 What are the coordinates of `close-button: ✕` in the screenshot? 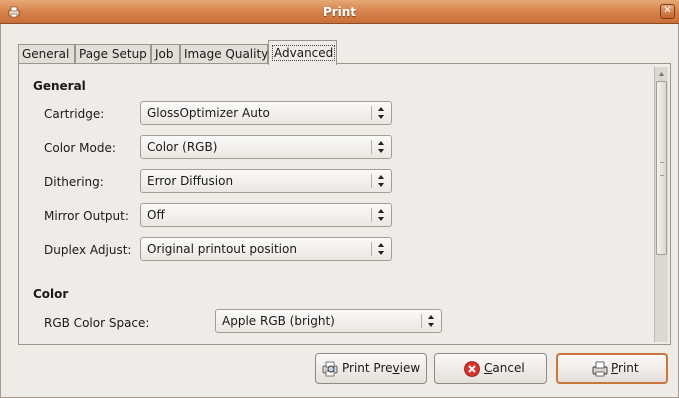 It's located at (667, 11).